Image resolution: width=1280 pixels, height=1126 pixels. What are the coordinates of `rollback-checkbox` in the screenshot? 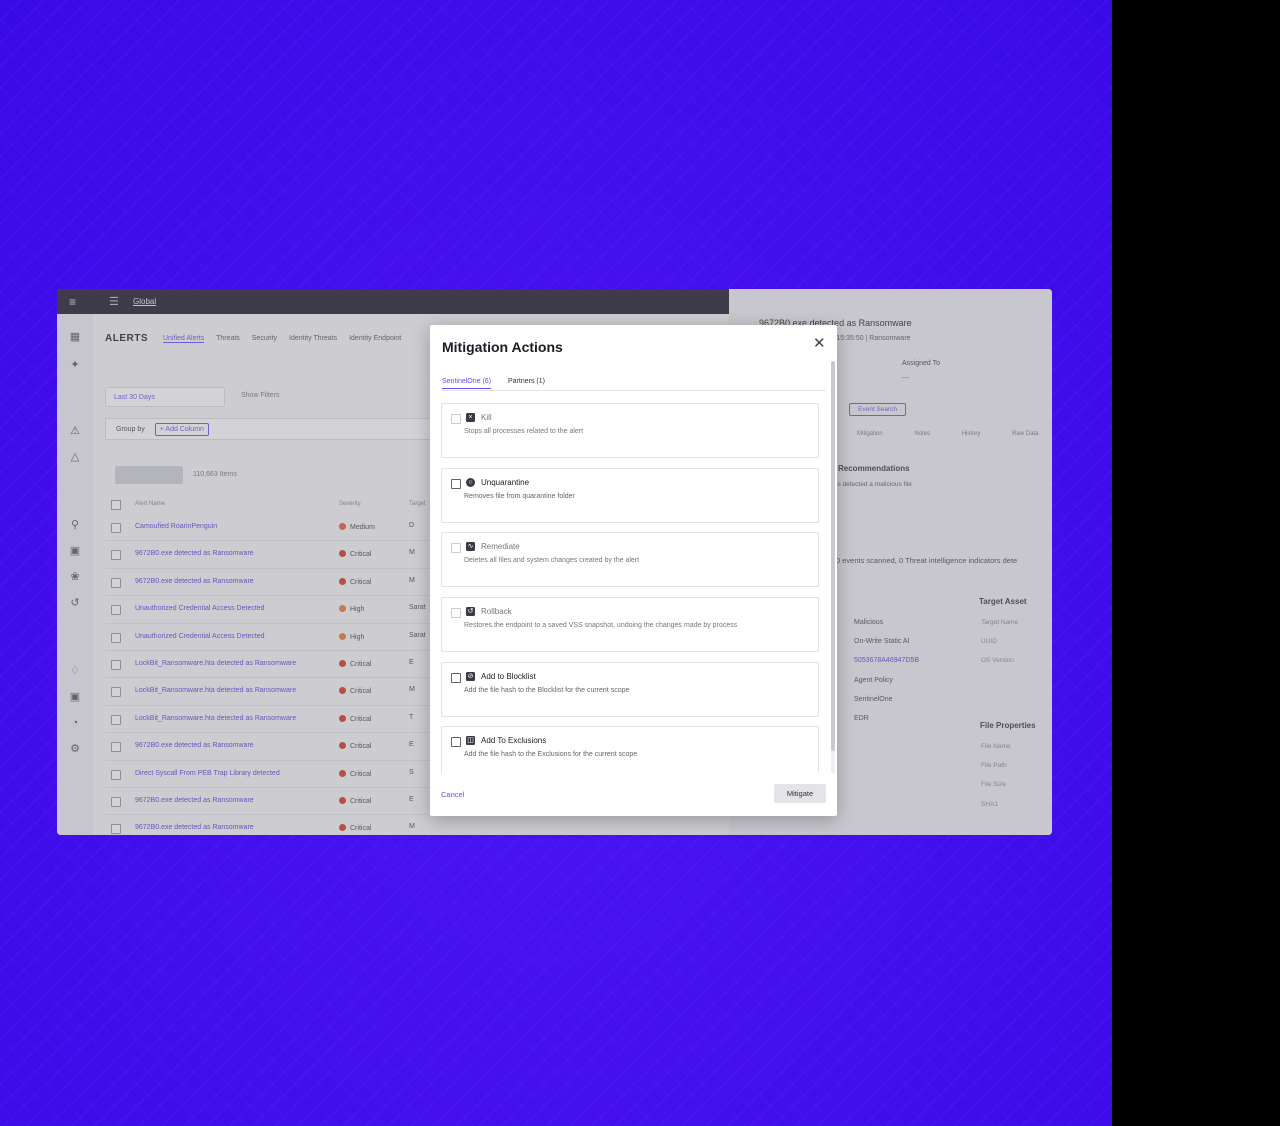 It's located at (456, 613).